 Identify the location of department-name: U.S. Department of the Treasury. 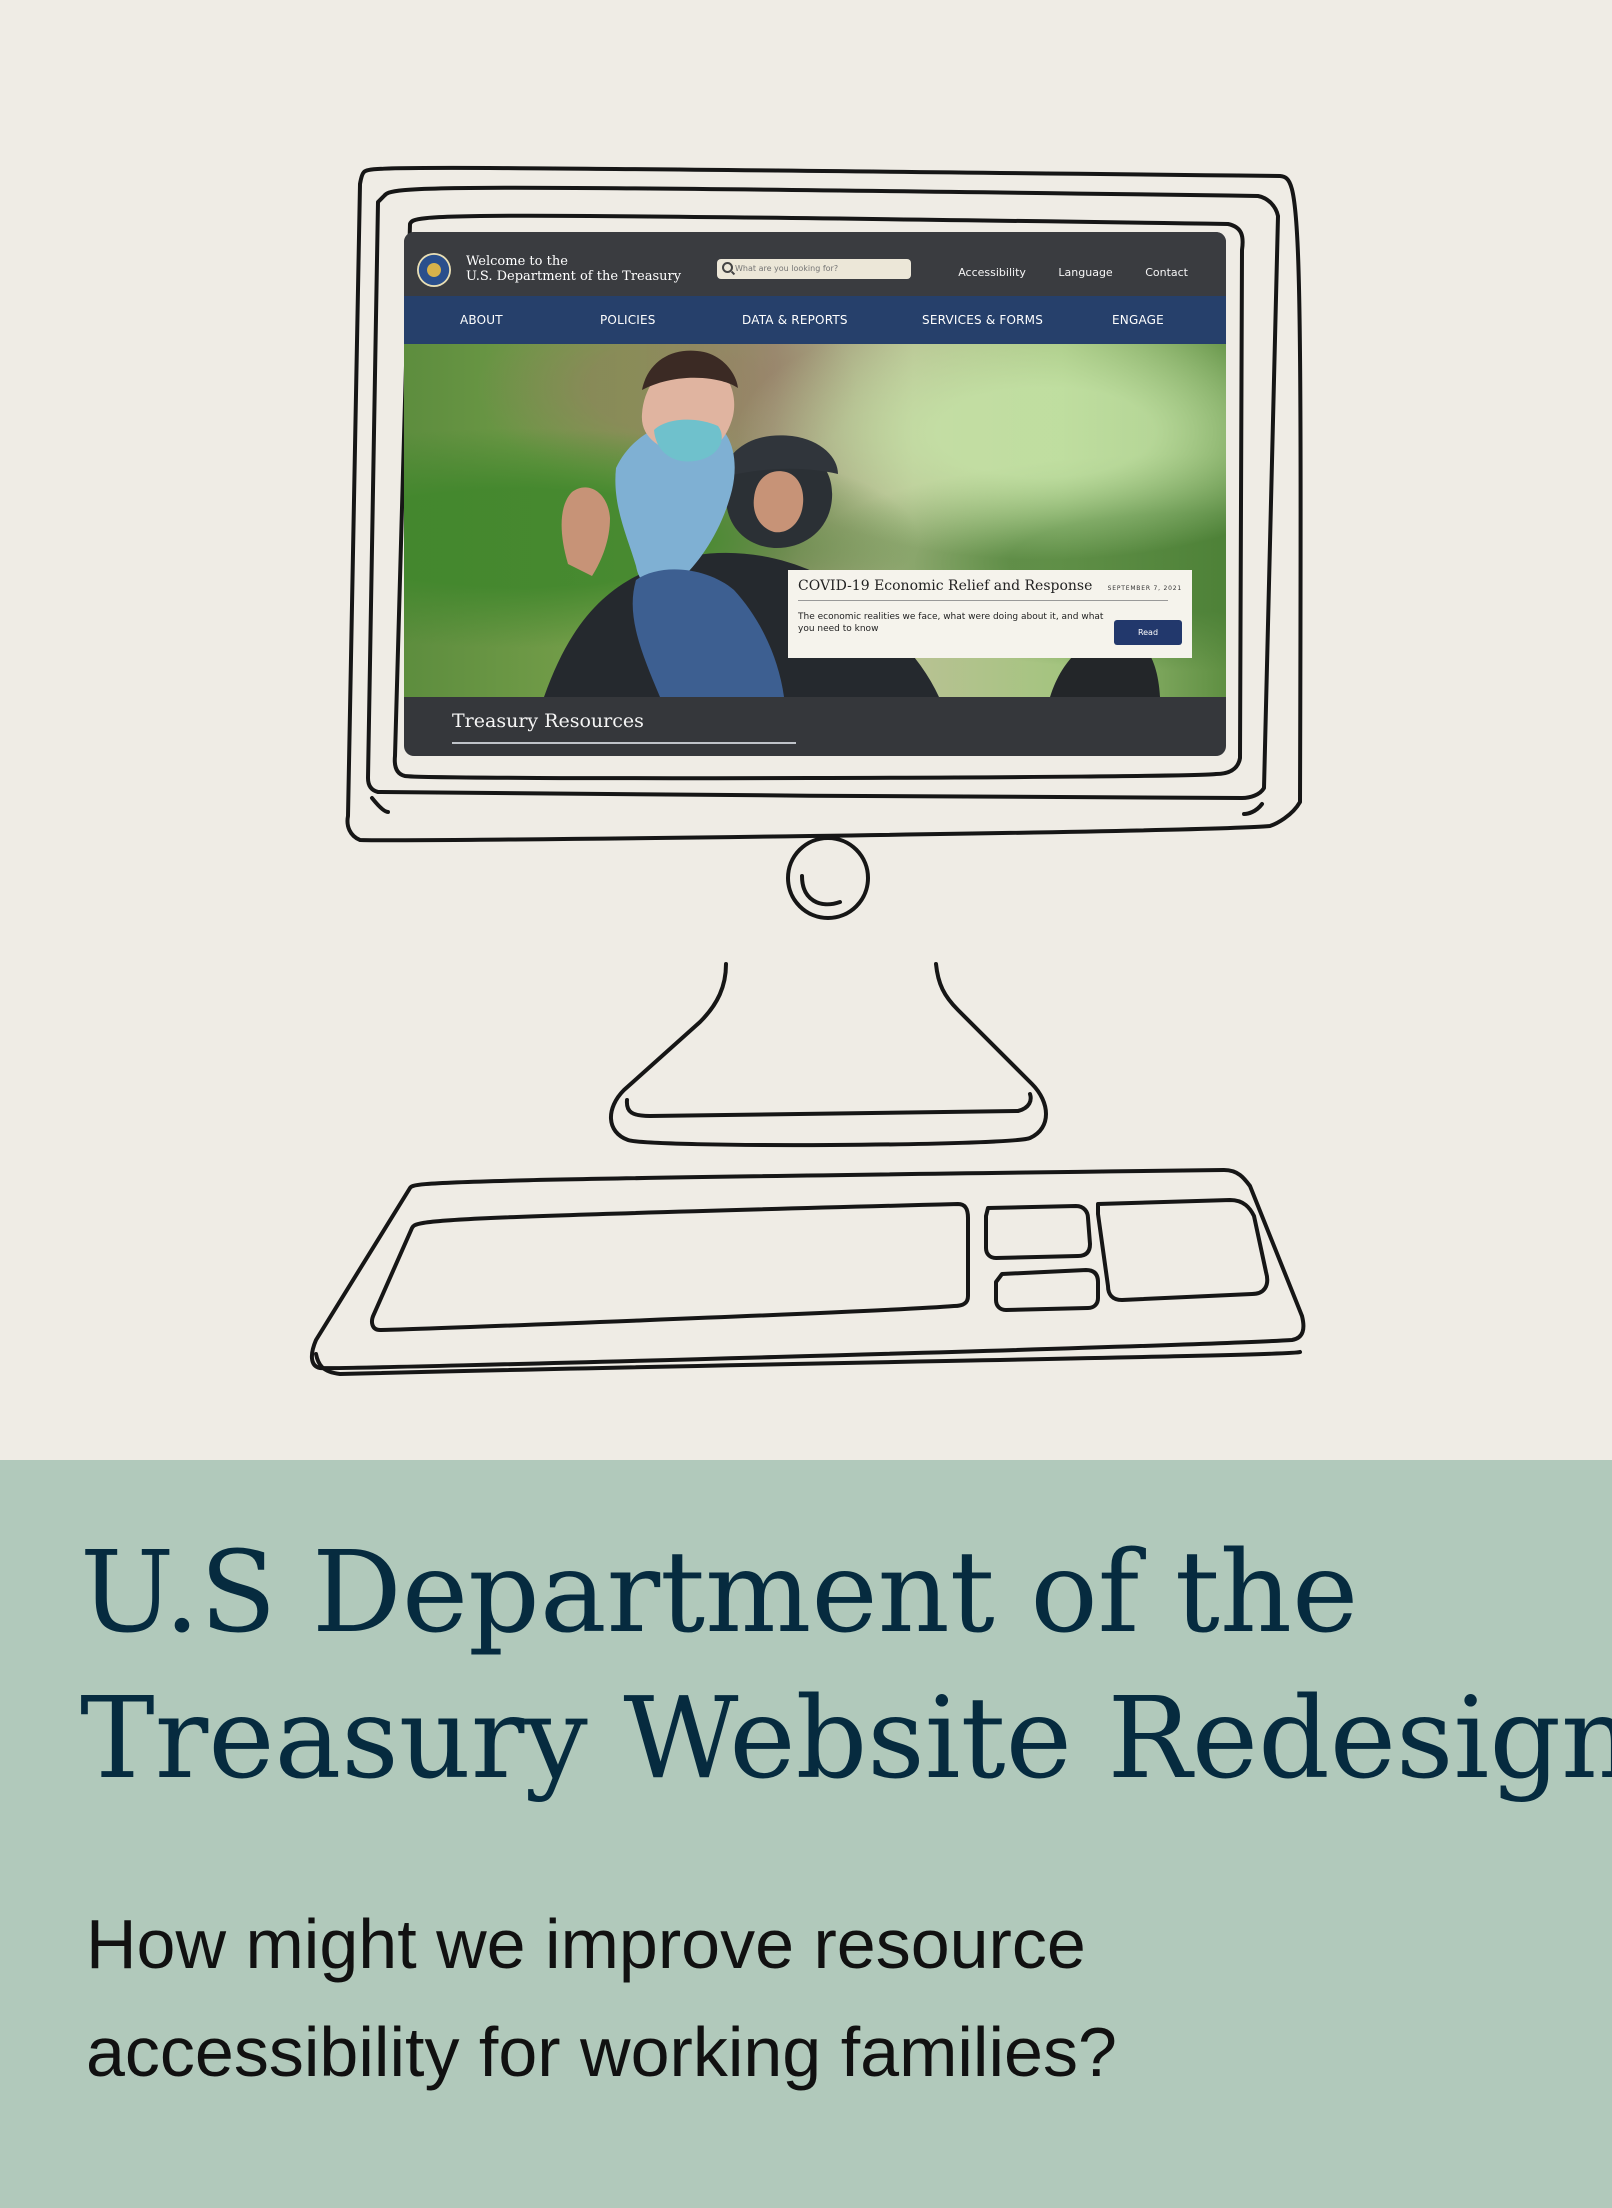
(574, 276).